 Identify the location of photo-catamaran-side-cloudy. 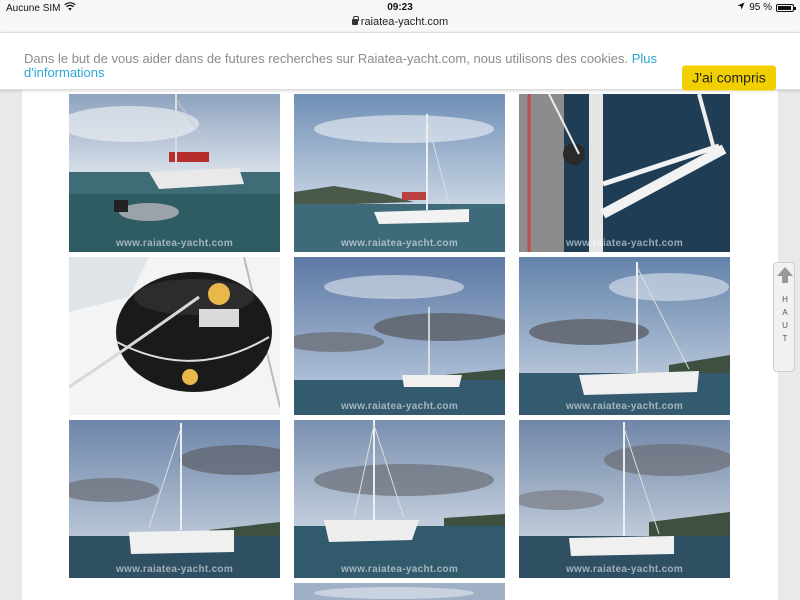
(624, 336).